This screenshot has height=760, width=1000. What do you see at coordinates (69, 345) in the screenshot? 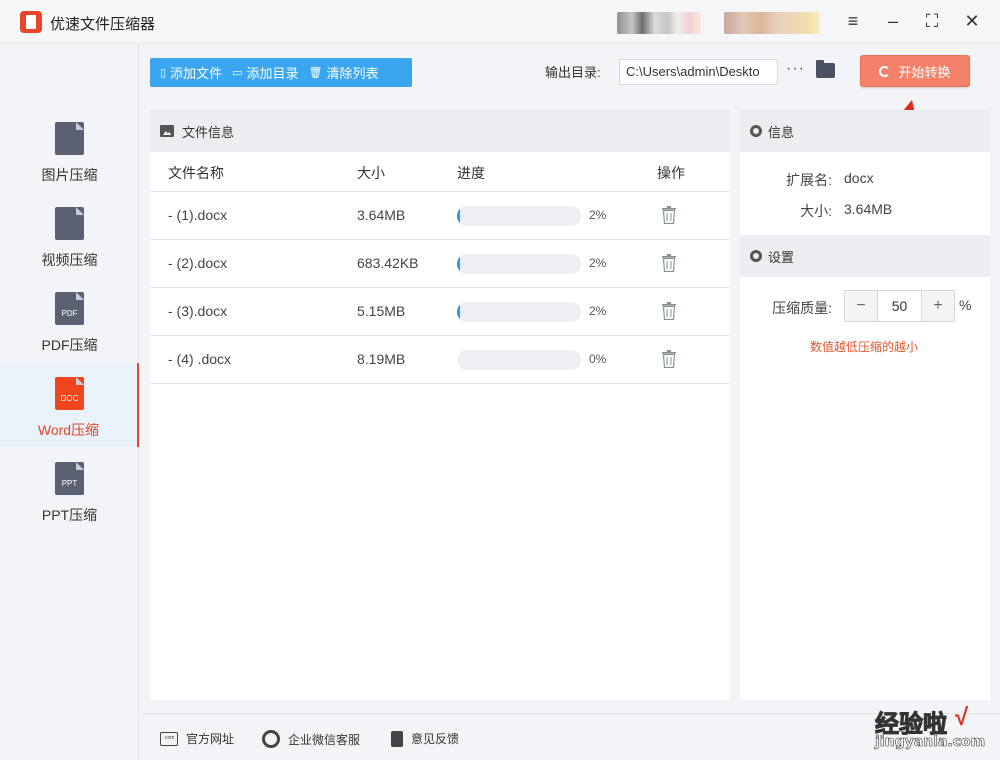
I see `sidebar-item-label: PDF压缩` at bounding box center [69, 345].